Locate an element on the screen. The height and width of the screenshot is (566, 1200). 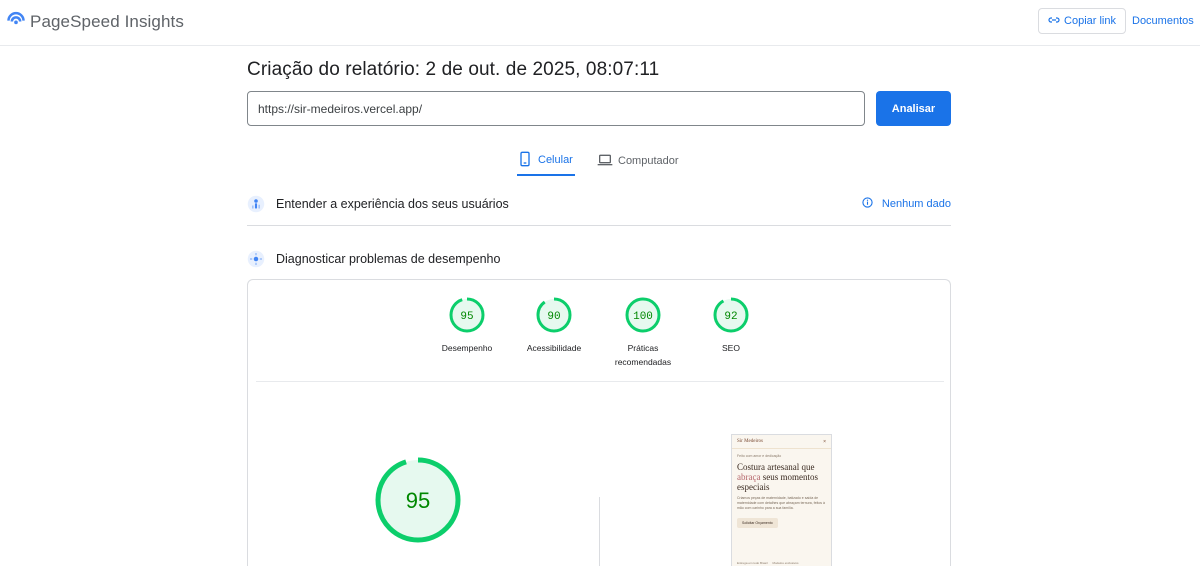
vertical-divider is located at coordinates (599, 531).